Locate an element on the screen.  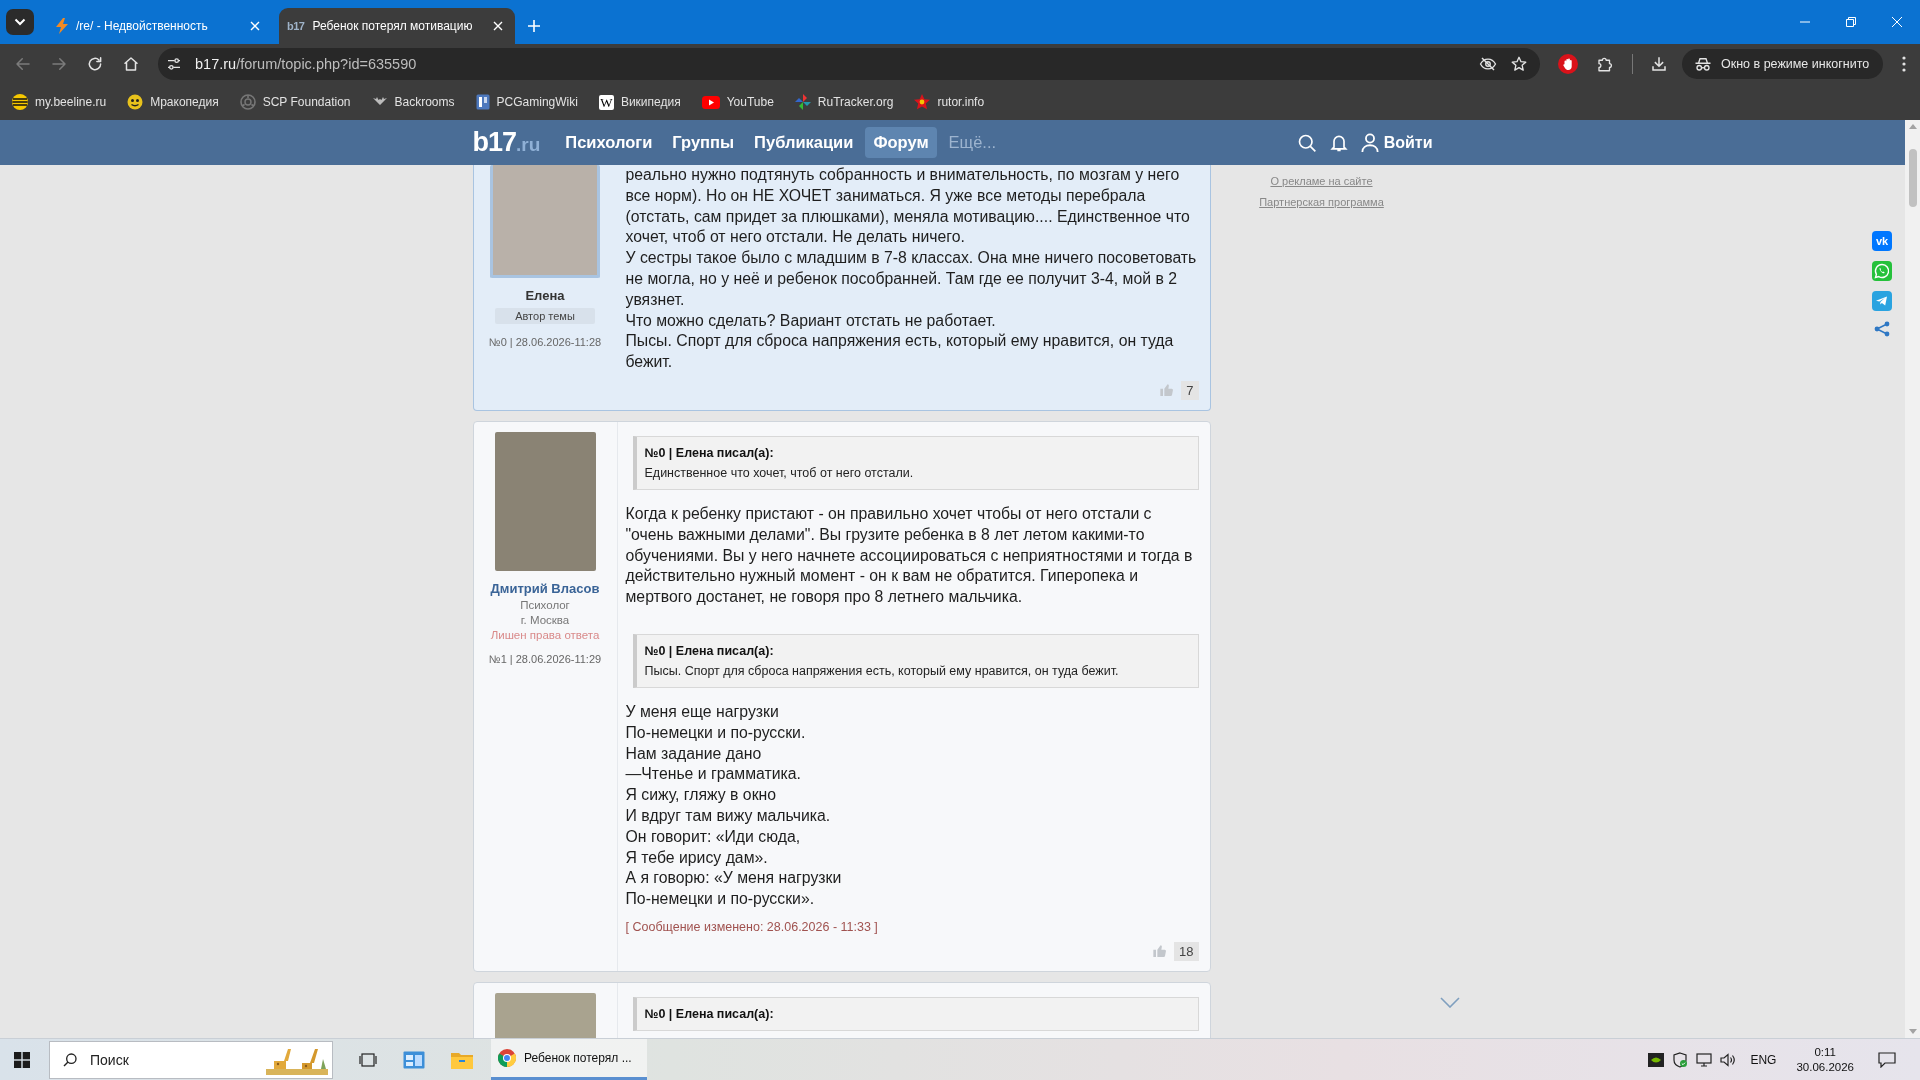
tune-icon is located at coordinates (174, 64).